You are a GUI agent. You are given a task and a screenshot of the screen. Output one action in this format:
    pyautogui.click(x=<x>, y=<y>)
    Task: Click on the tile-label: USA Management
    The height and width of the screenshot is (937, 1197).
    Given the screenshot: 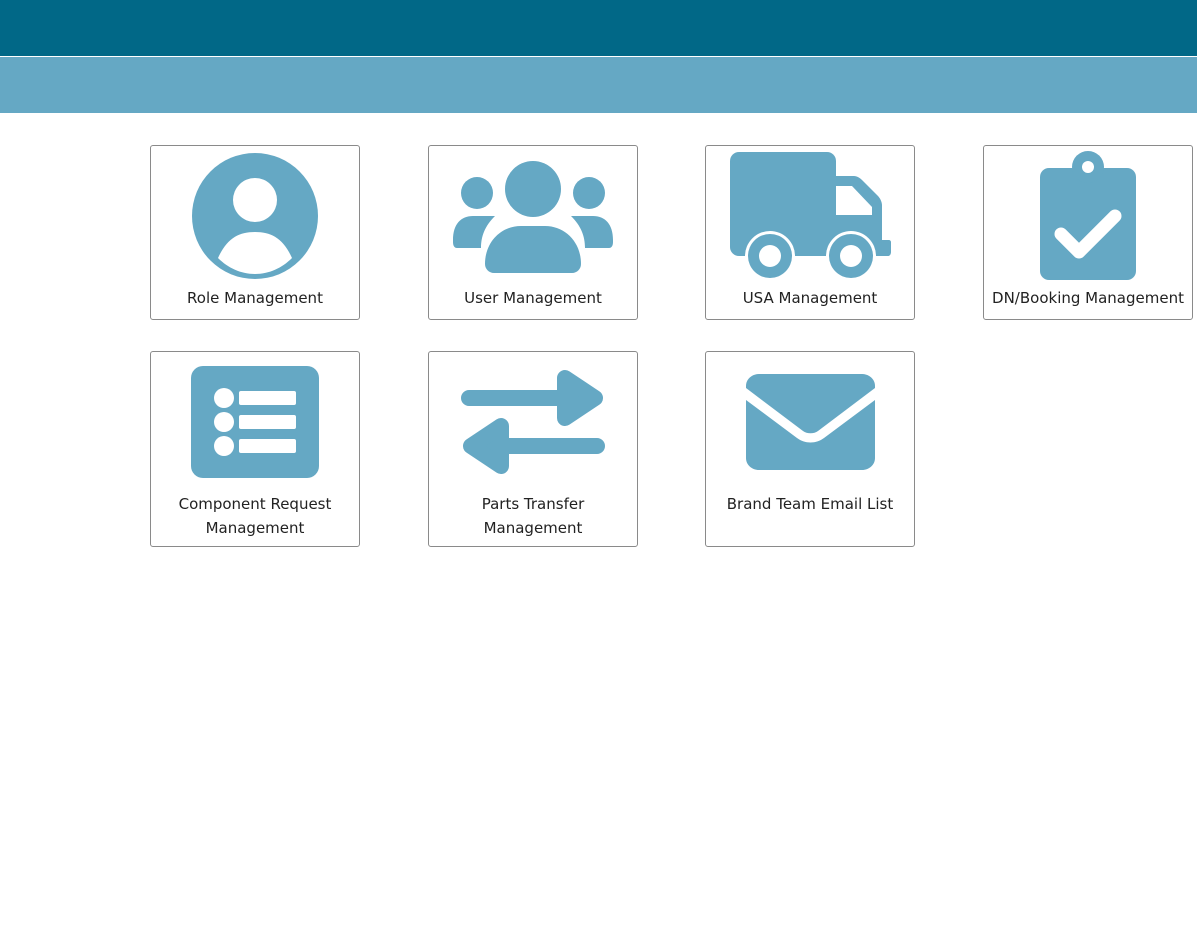 What is the action you would take?
    pyautogui.click(x=810, y=298)
    